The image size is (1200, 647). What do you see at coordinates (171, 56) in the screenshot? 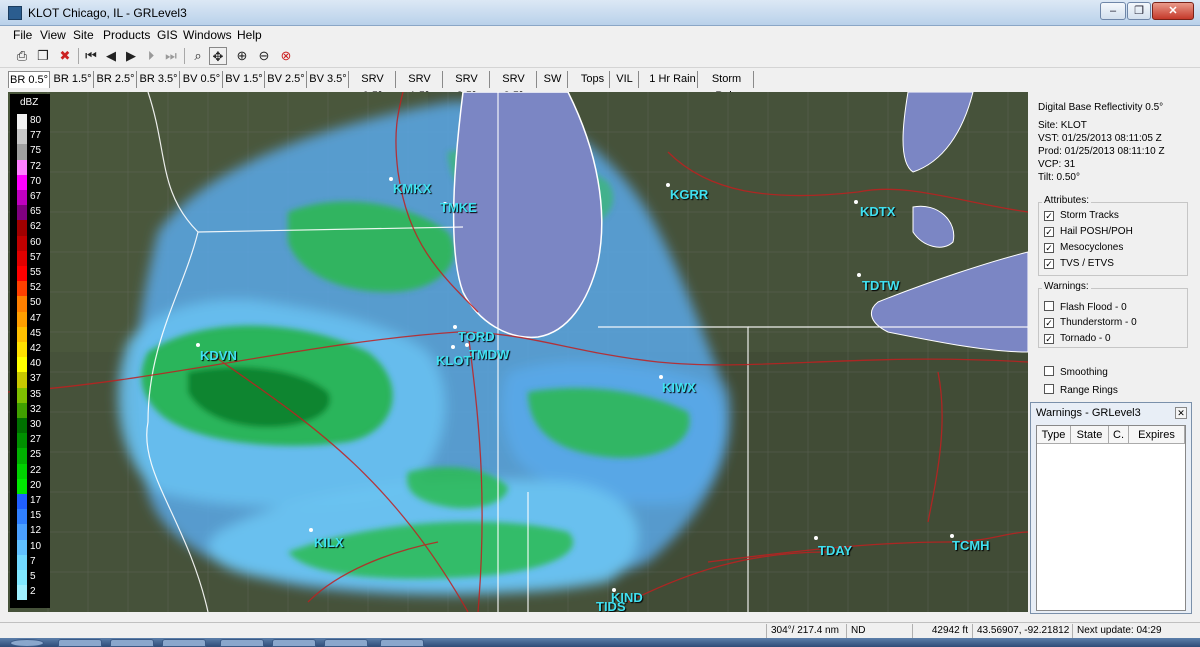
I see `last-frame-icon: ⏭` at bounding box center [171, 56].